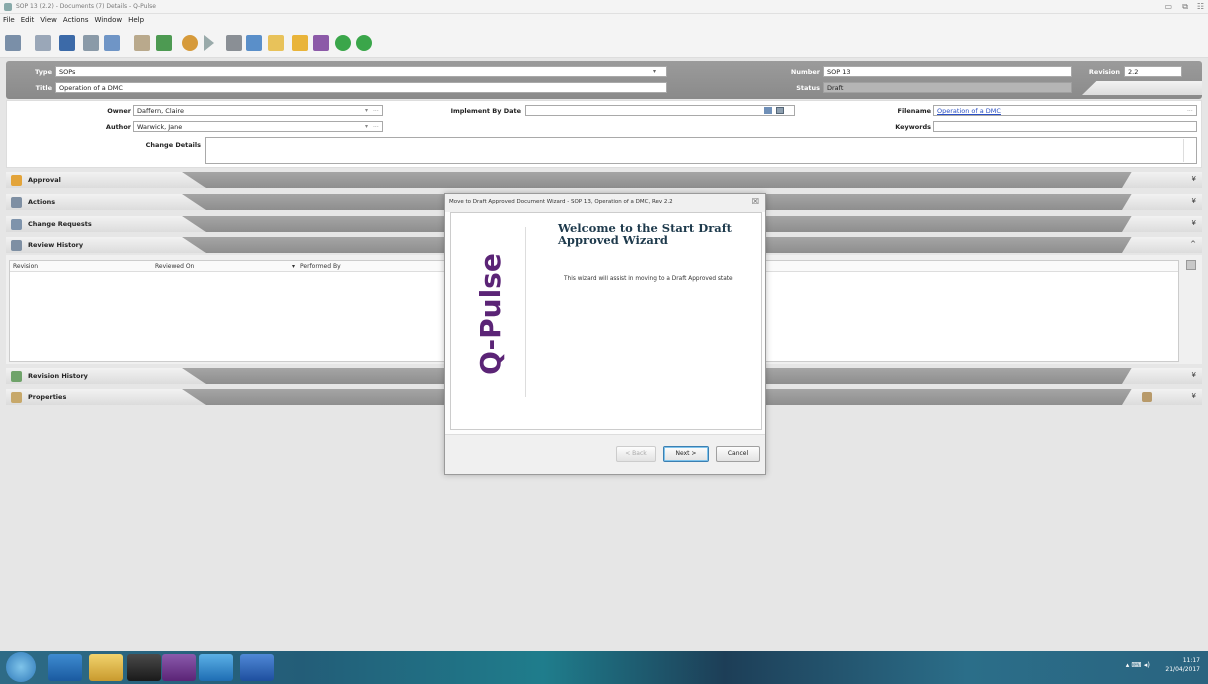 This screenshot has height=684, width=1208. Describe the element at coordinates (60, 224) in the screenshot. I see `section-change-requests-label: Change Requests` at that location.